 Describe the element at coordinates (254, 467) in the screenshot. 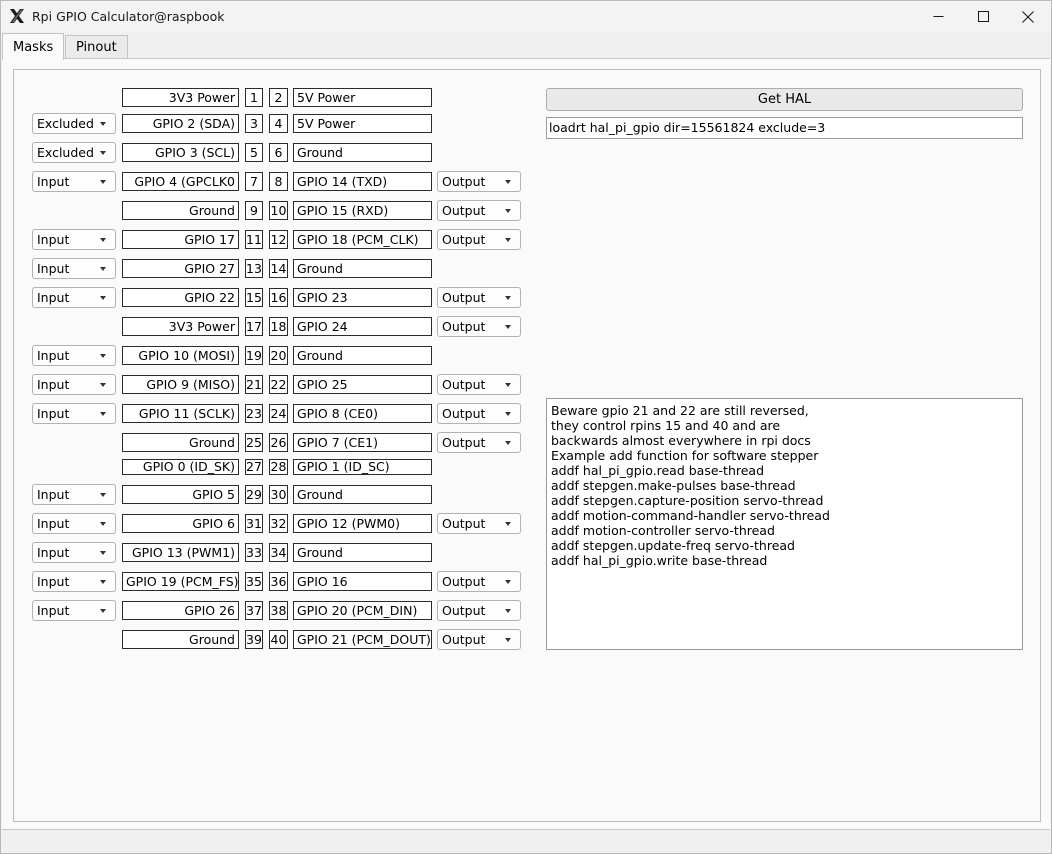

I see `left-pin-number: 27` at that location.